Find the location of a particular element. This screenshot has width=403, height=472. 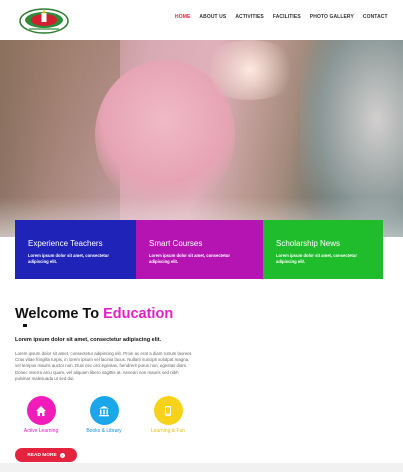

nav-facilities: FACILITIES is located at coordinates (287, 19).